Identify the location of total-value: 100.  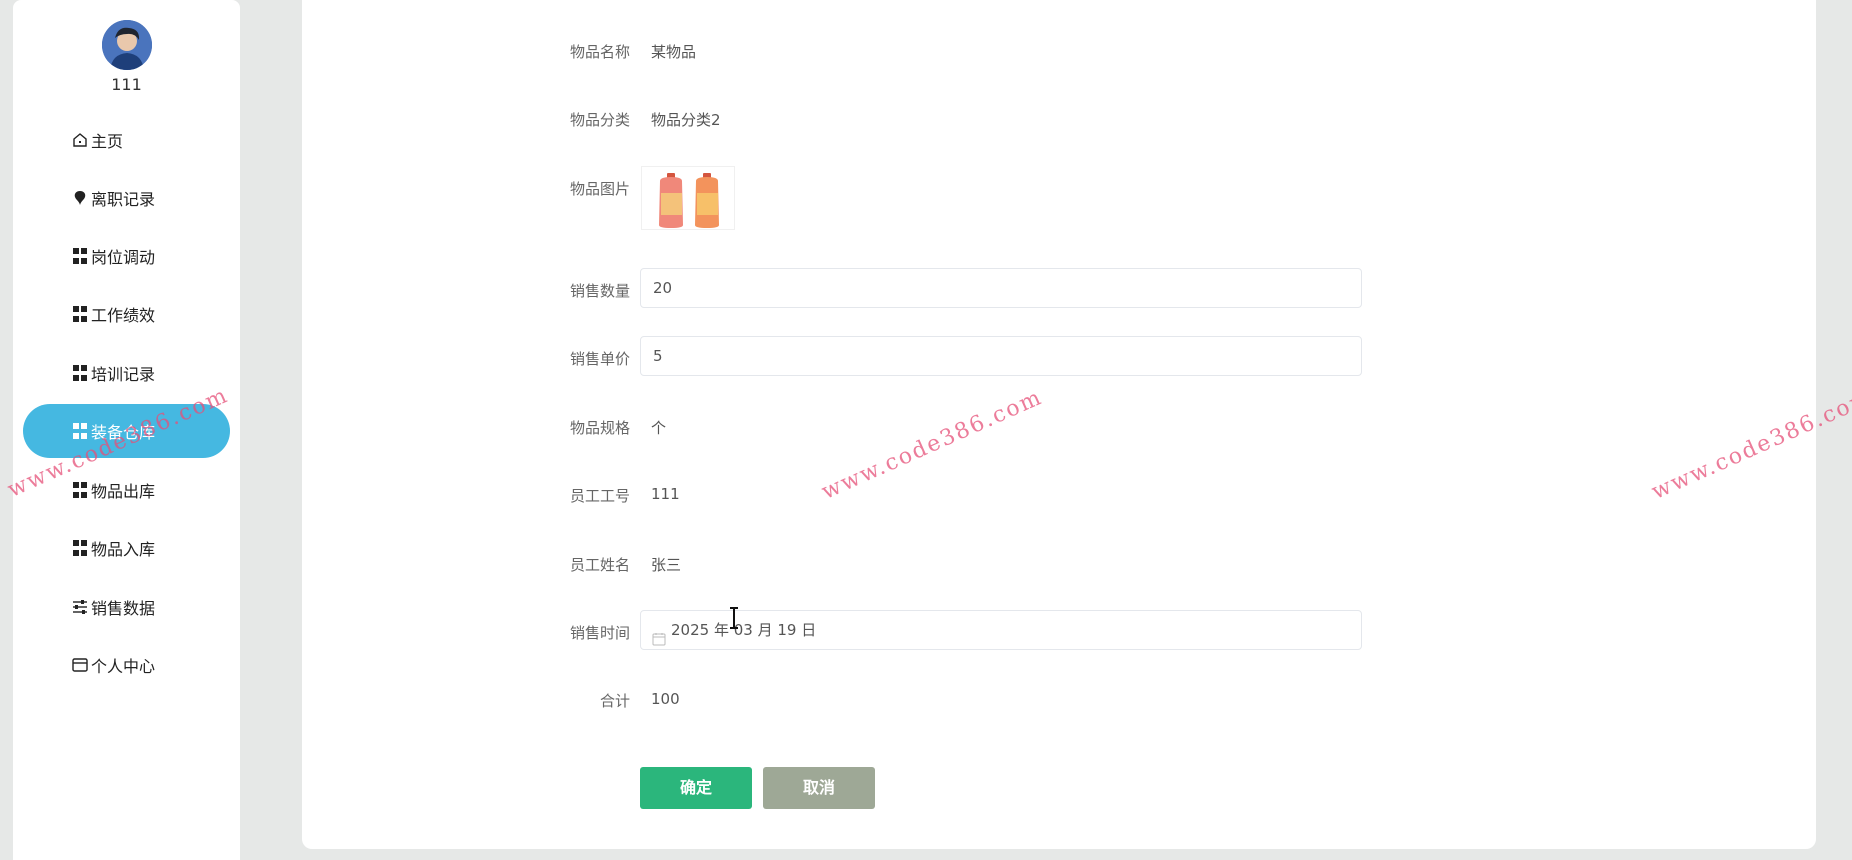
(665, 699).